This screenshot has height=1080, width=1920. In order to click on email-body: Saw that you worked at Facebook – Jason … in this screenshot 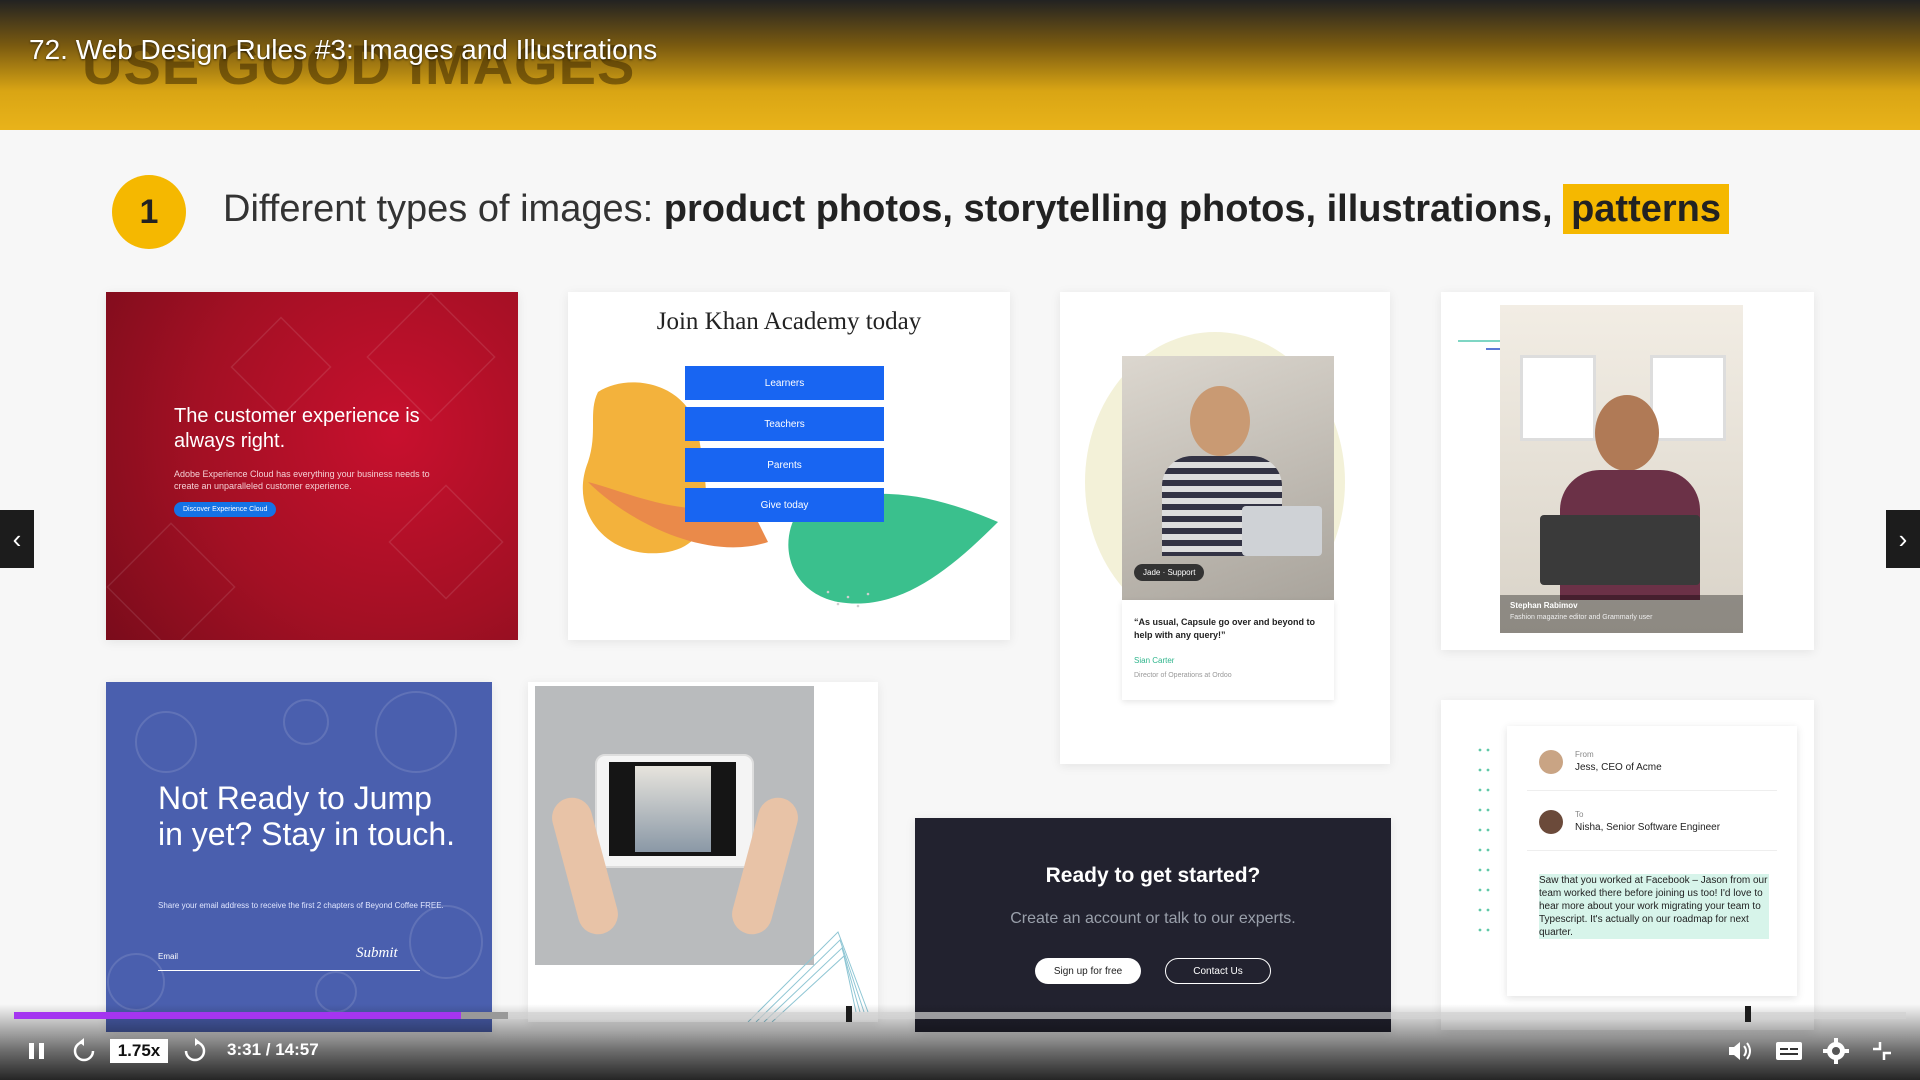, I will do `click(1654, 906)`.